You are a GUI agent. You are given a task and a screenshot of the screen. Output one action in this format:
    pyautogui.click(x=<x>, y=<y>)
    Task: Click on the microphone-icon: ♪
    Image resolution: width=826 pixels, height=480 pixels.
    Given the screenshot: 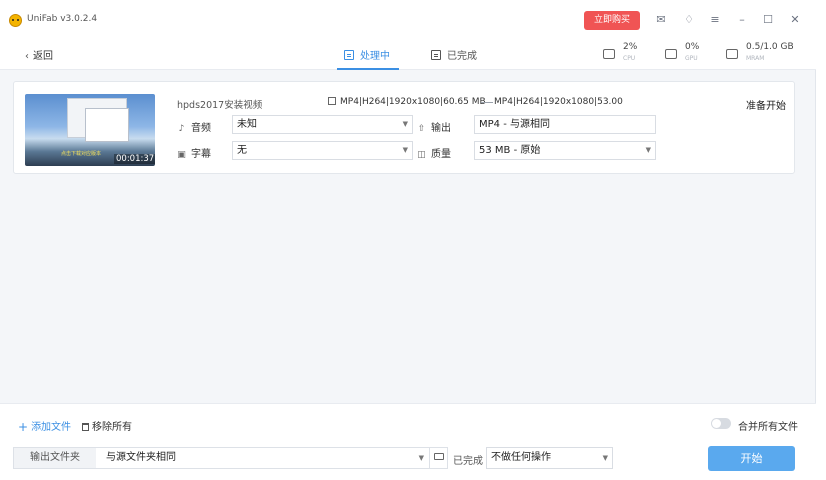 What is the action you would take?
    pyautogui.click(x=181, y=129)
    